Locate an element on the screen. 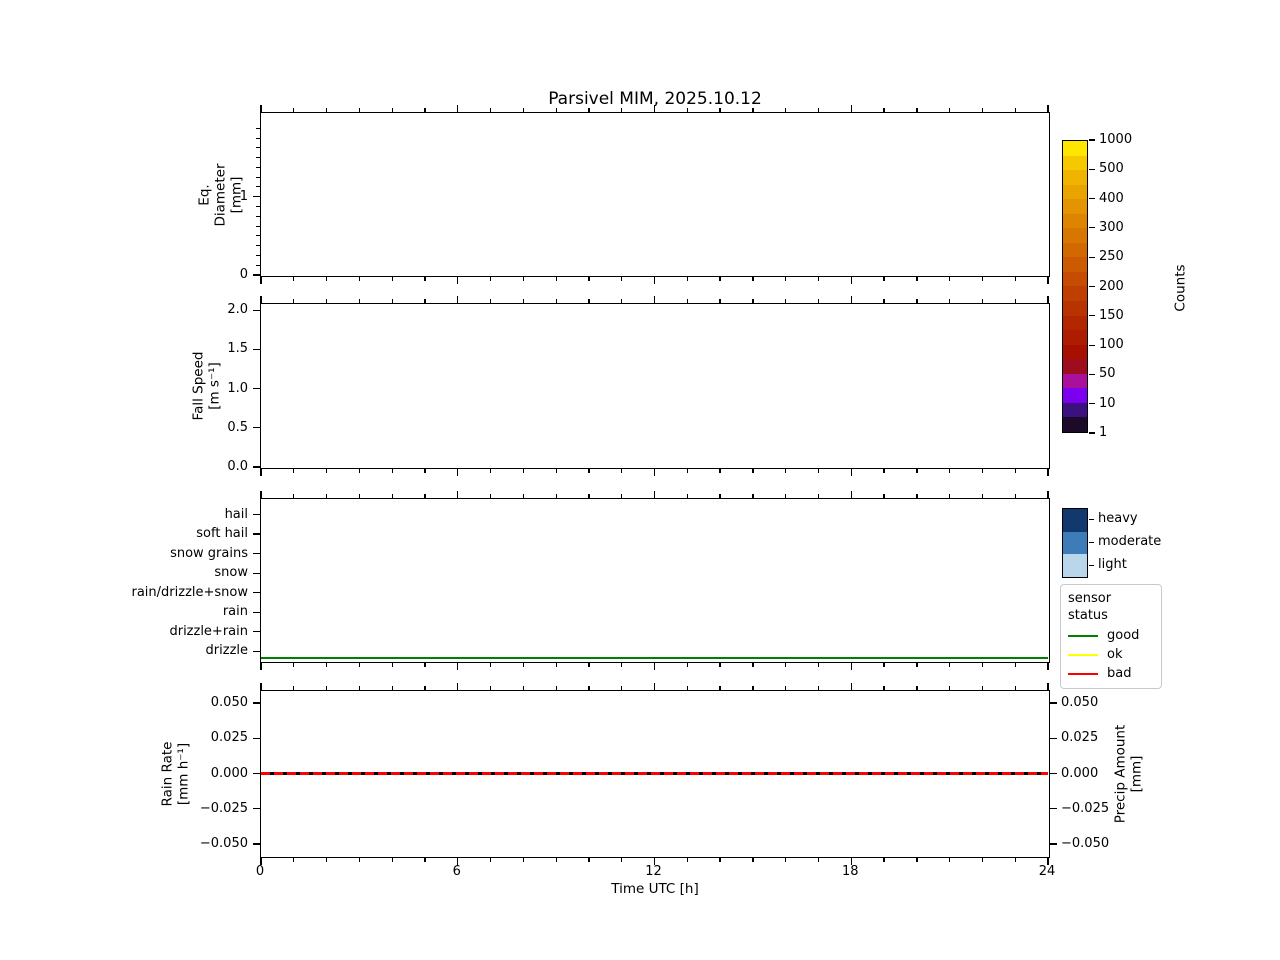 The image size is (1280, 960). colorbar-tick-label: 1 is located at coordinates (1103, 432).